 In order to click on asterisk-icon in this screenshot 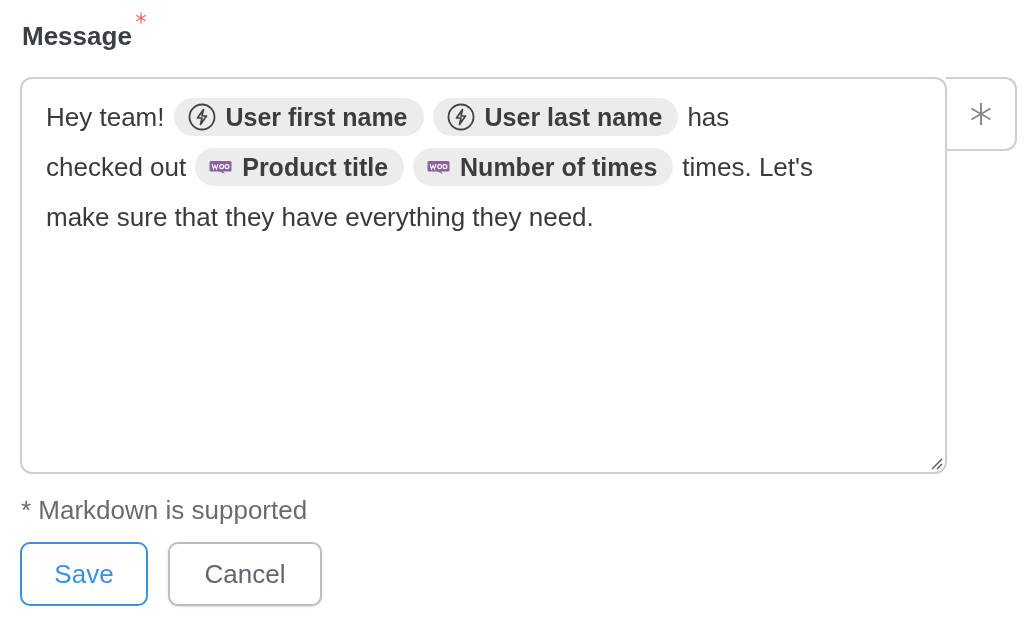, I will do `click(980, 114)`.